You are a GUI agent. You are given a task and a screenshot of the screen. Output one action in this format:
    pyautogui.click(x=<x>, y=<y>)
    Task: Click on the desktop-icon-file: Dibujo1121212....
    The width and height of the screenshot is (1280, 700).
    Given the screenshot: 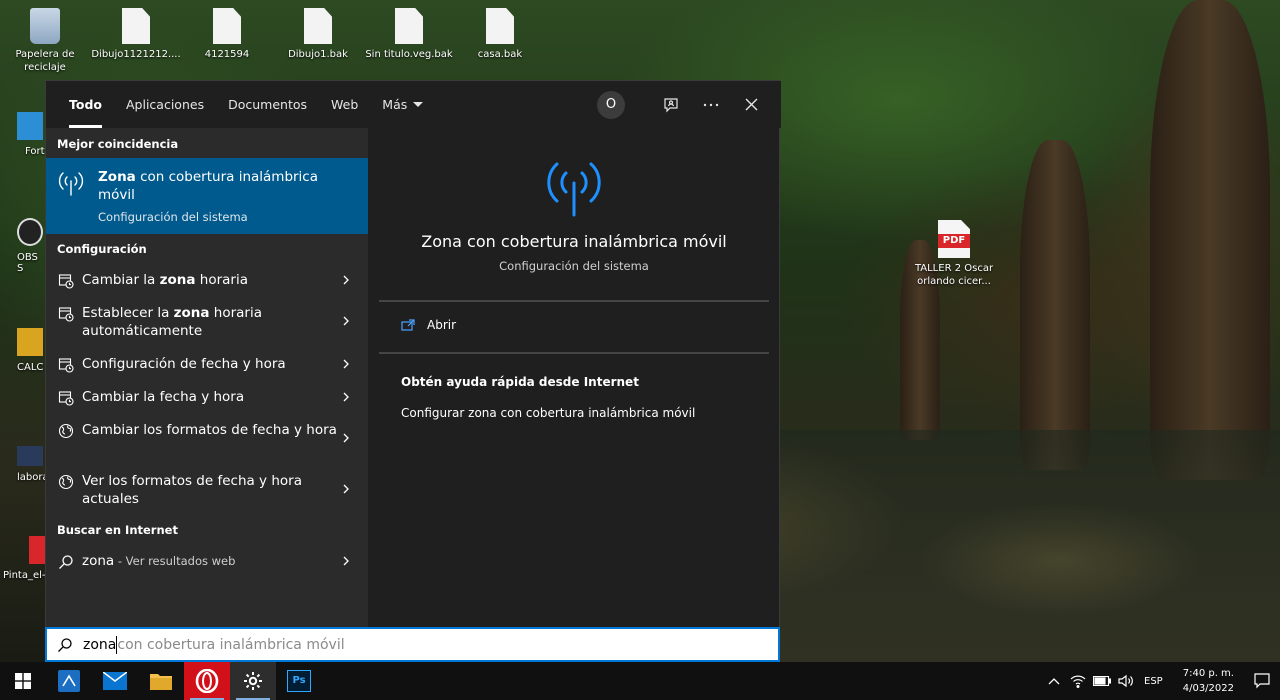 What is the action you would take?
    pyautogui.click(x=136, y=34)
    